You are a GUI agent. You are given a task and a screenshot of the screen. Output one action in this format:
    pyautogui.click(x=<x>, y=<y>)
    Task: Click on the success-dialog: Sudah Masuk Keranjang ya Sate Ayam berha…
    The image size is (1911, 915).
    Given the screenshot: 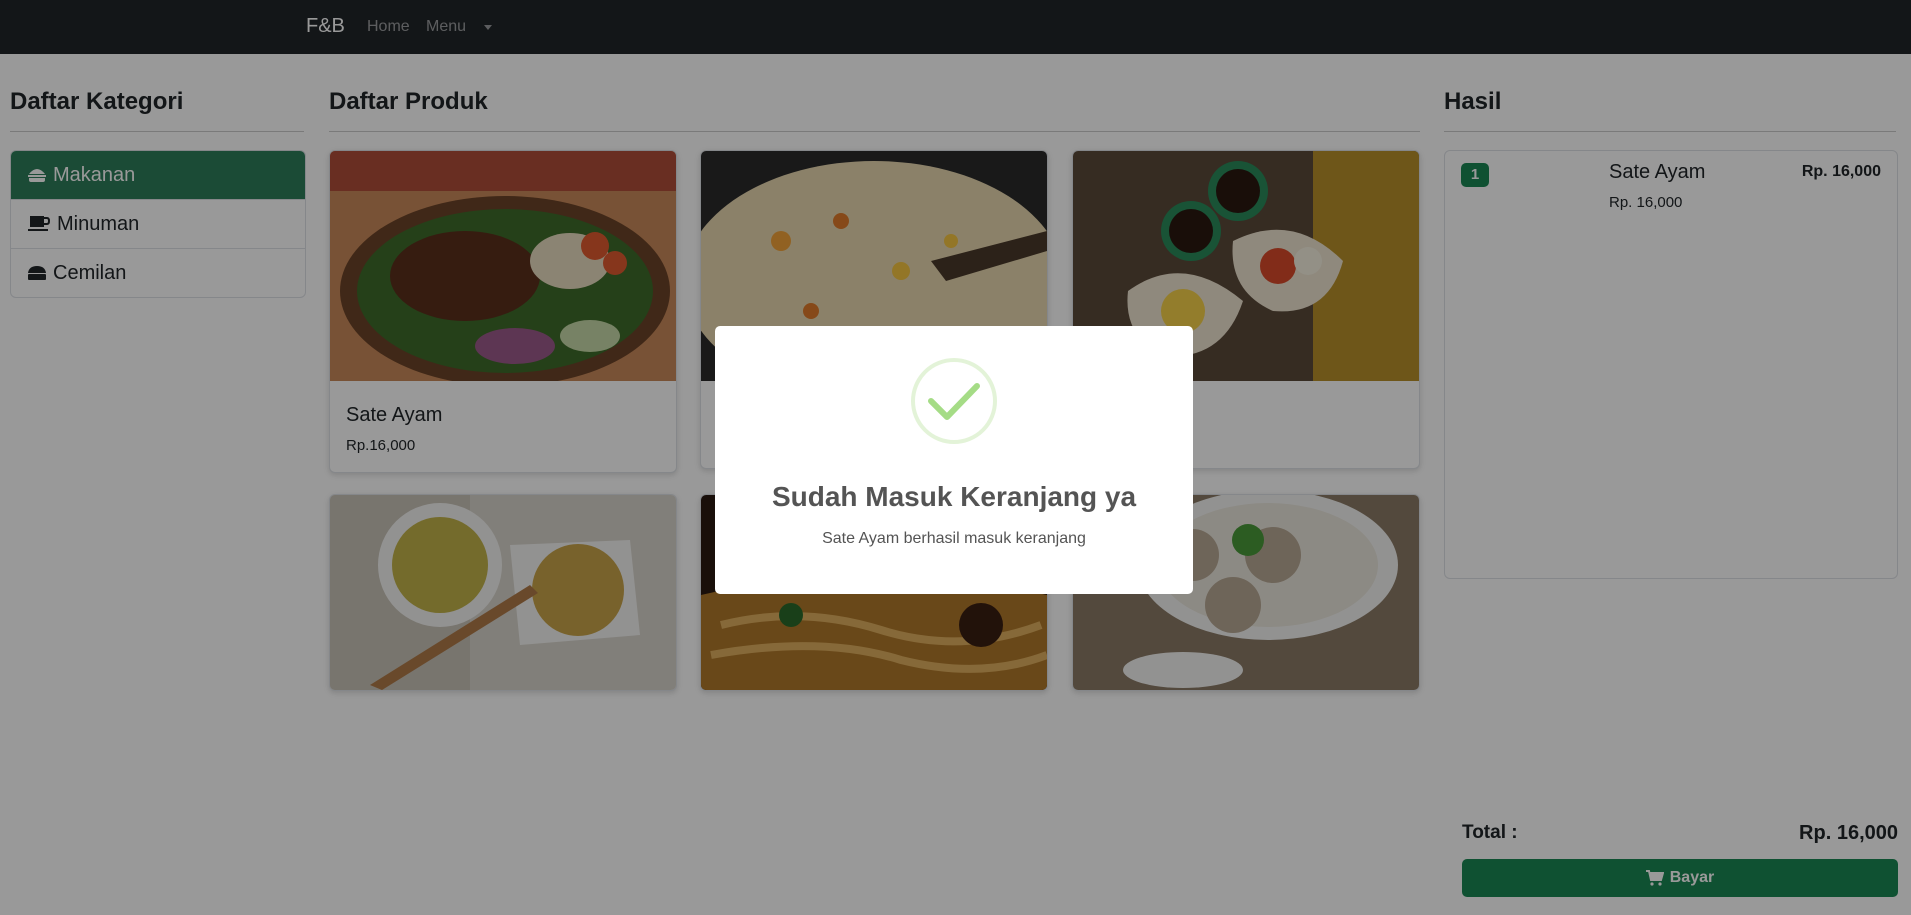 What is the action you would take?
    pyautogui.click(x=954, y=460)
    